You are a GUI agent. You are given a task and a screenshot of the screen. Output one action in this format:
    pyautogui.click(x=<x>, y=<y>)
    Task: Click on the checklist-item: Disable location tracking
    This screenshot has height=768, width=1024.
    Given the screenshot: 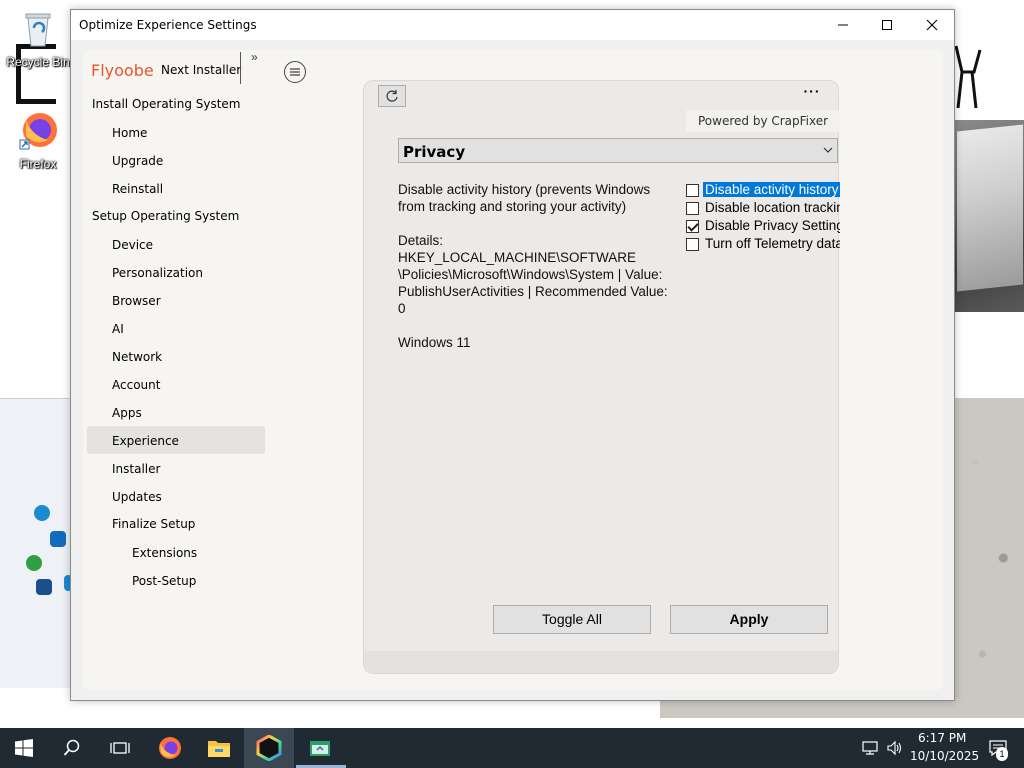 What is the action you would take?
    pyautogui.click(x=763, y=208)
    